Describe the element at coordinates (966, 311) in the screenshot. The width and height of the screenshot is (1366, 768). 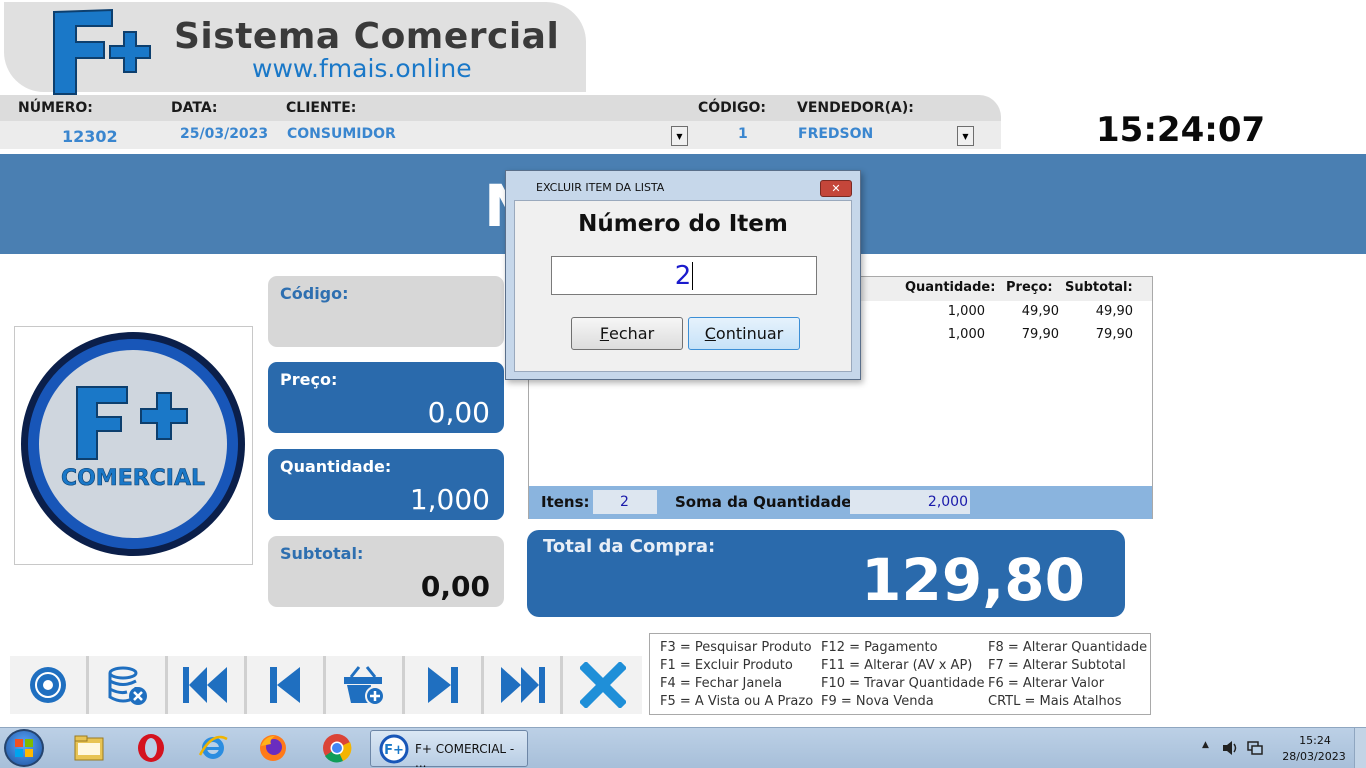
I see `row-quantidade: 1,000` at that location.